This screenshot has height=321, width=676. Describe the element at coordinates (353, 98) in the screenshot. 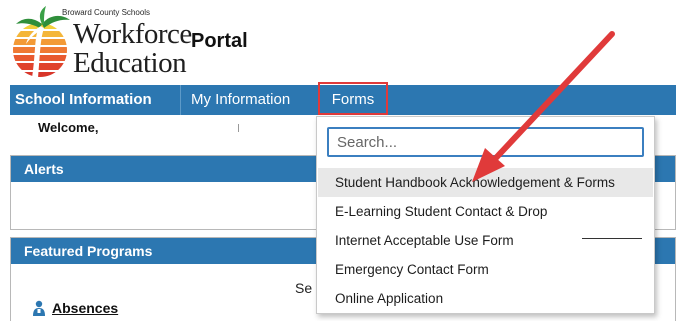

I see `nav-forms: Forms` at that location.